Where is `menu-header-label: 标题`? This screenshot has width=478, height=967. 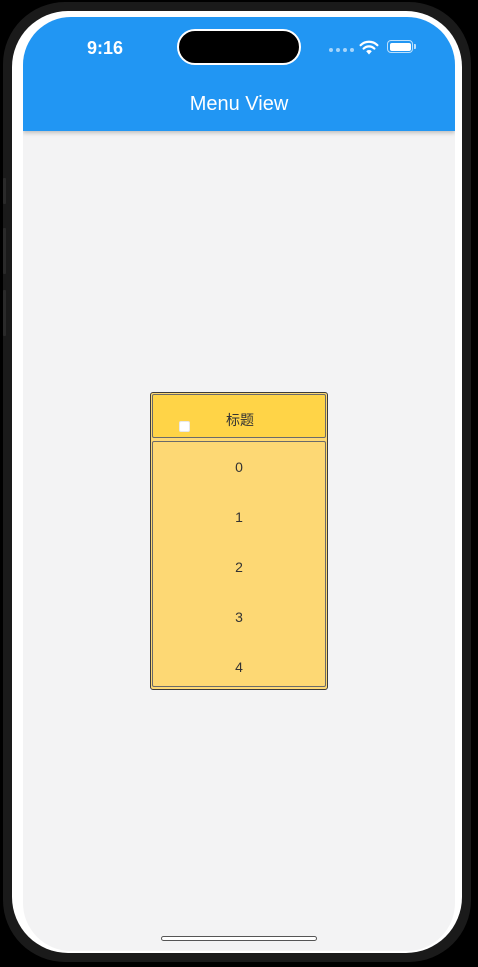
menu-header-label: 标题 is located at coordinates (240, 420).